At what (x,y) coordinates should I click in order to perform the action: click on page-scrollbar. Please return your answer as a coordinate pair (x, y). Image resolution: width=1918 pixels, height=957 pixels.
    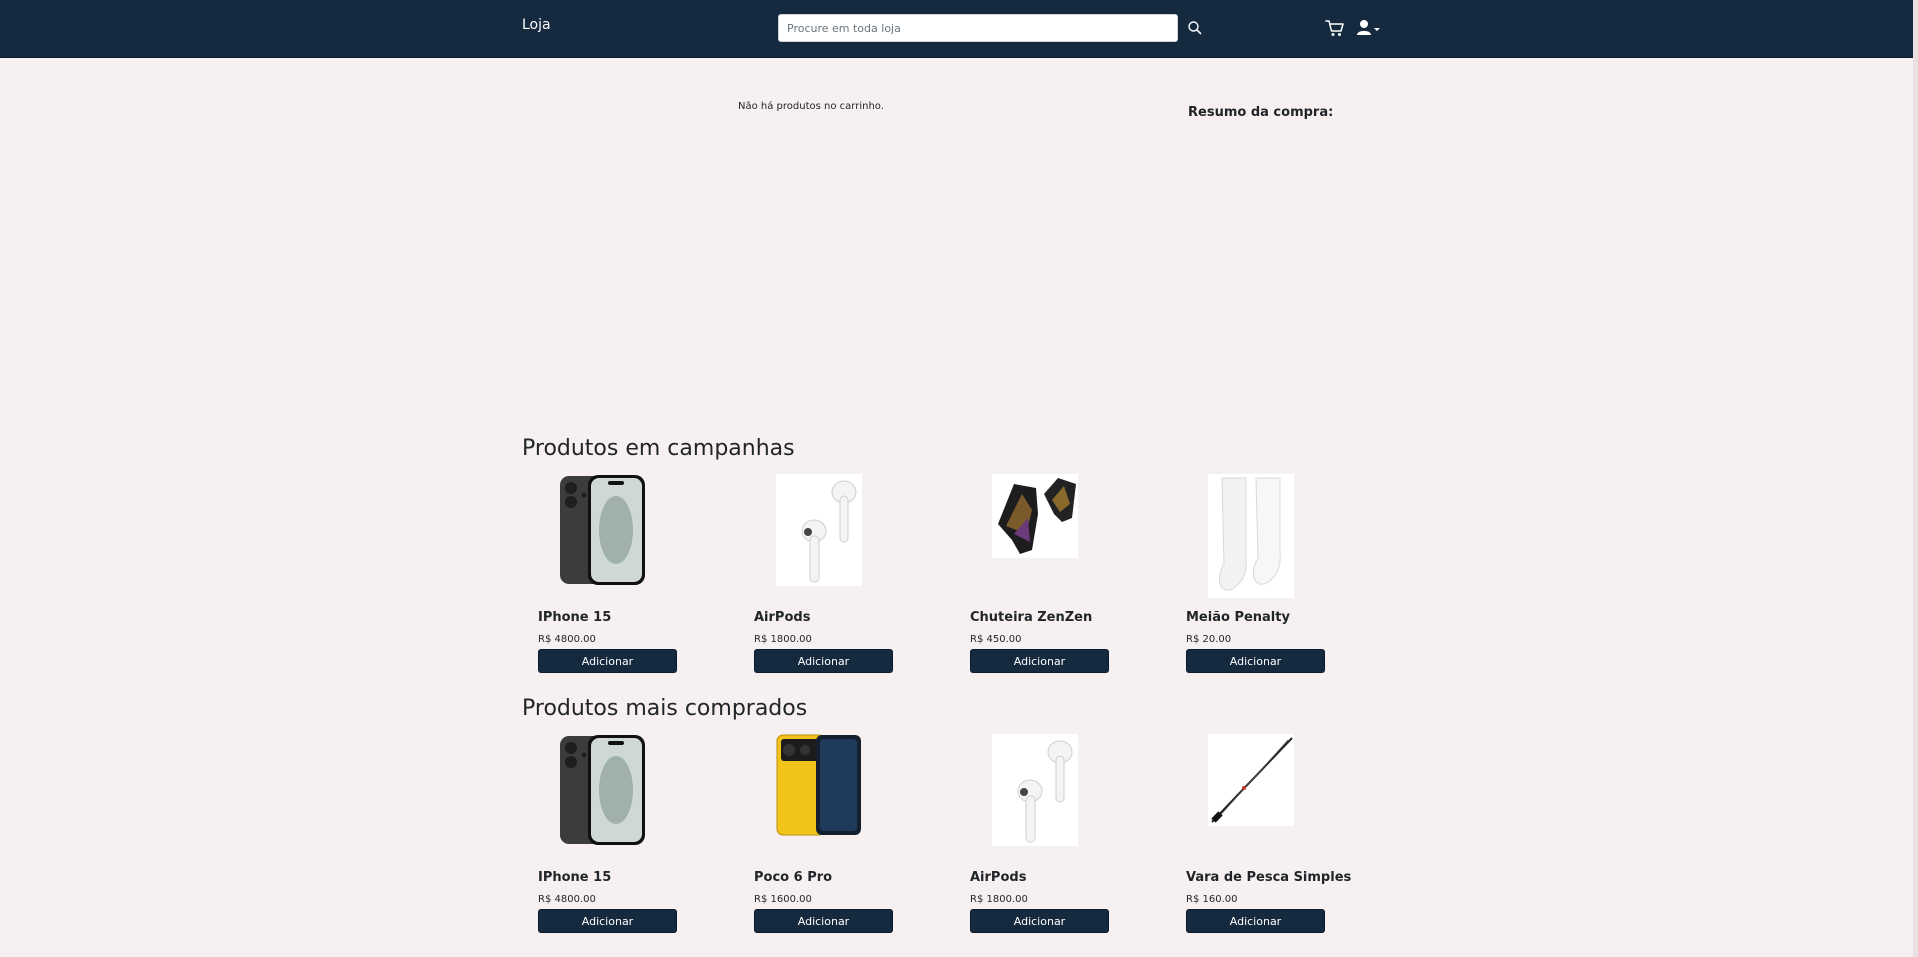
    Looking at the image, I should click on (1915, 478).